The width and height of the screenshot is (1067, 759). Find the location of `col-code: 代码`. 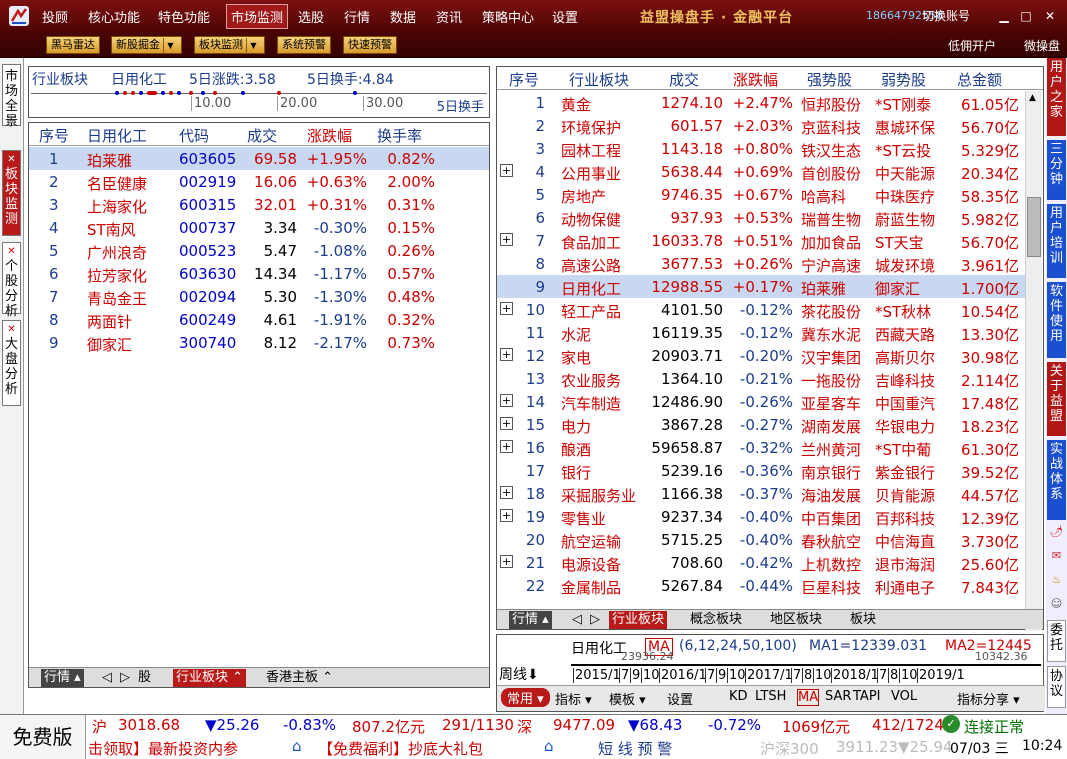

col-code: 代码 is located at coordinates (194, 135).